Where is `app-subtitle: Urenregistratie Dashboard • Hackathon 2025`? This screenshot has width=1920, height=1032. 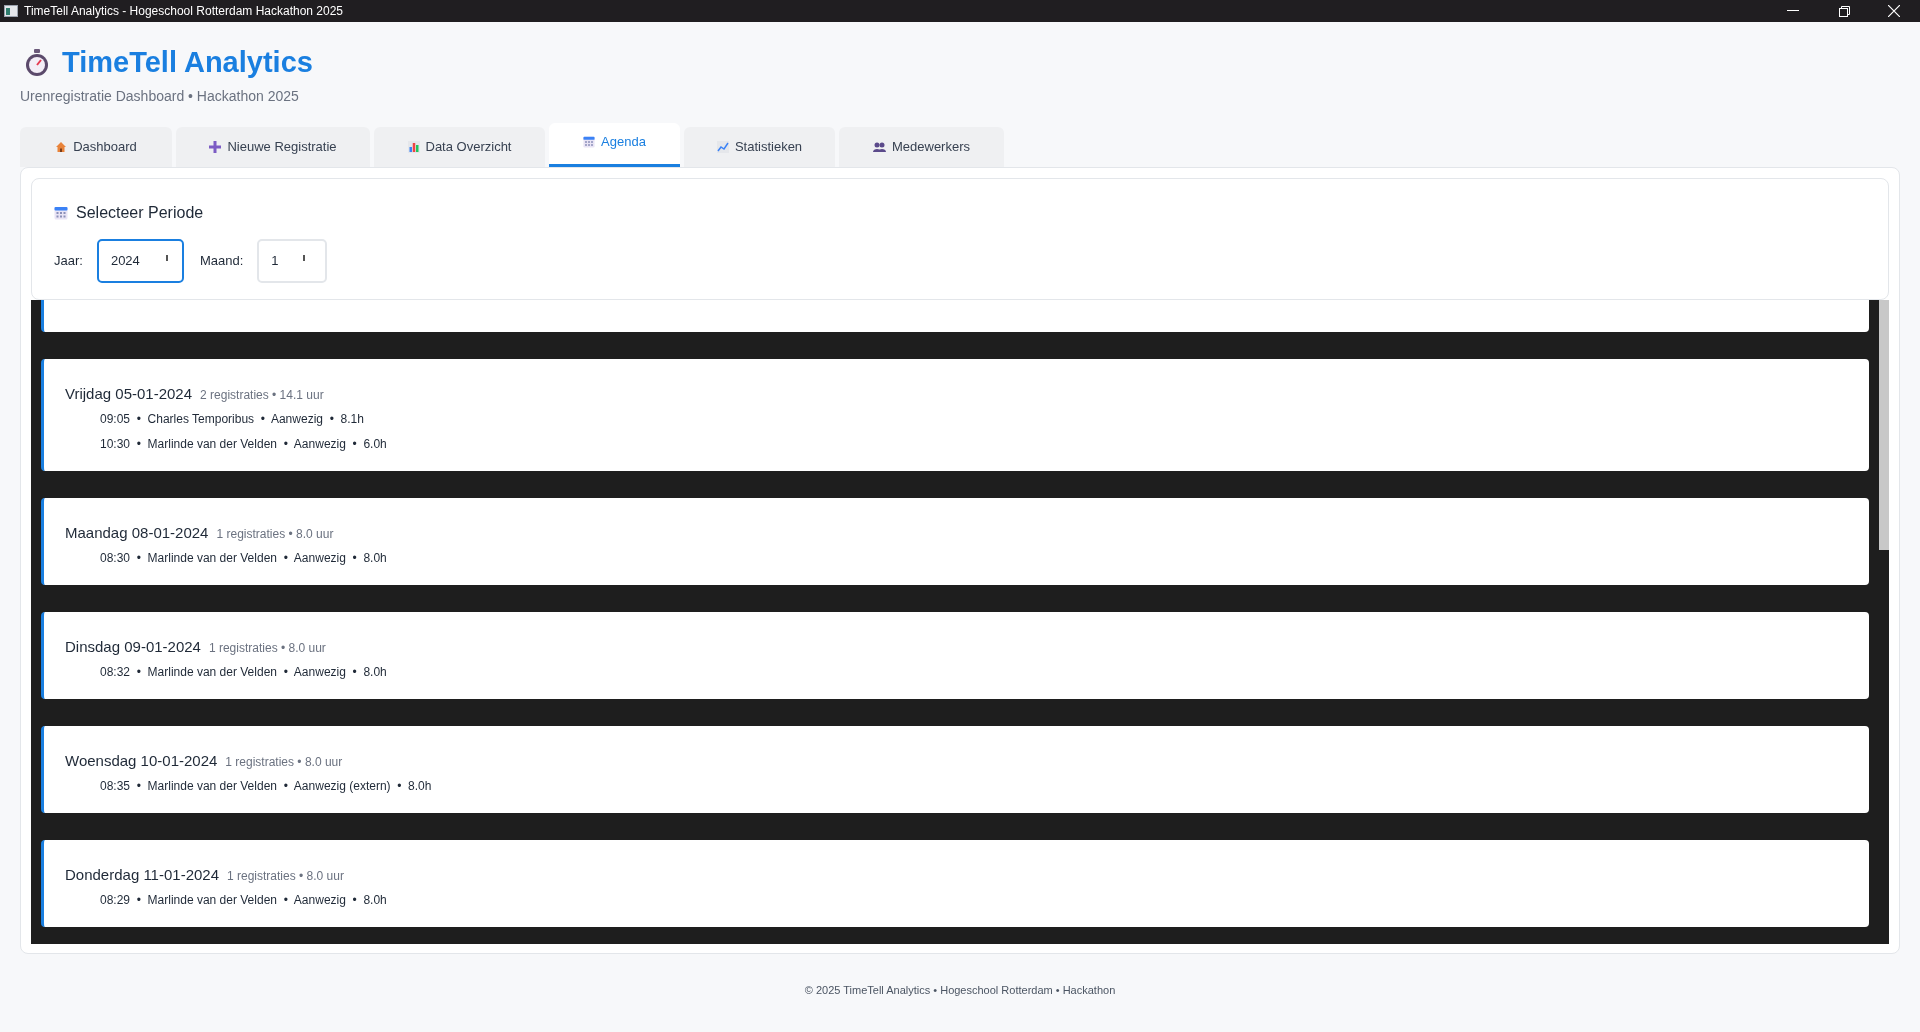
app-subtitle: Urenregistratie Dashboard • Hackathon 2025 is located at coordinates (159, 96).